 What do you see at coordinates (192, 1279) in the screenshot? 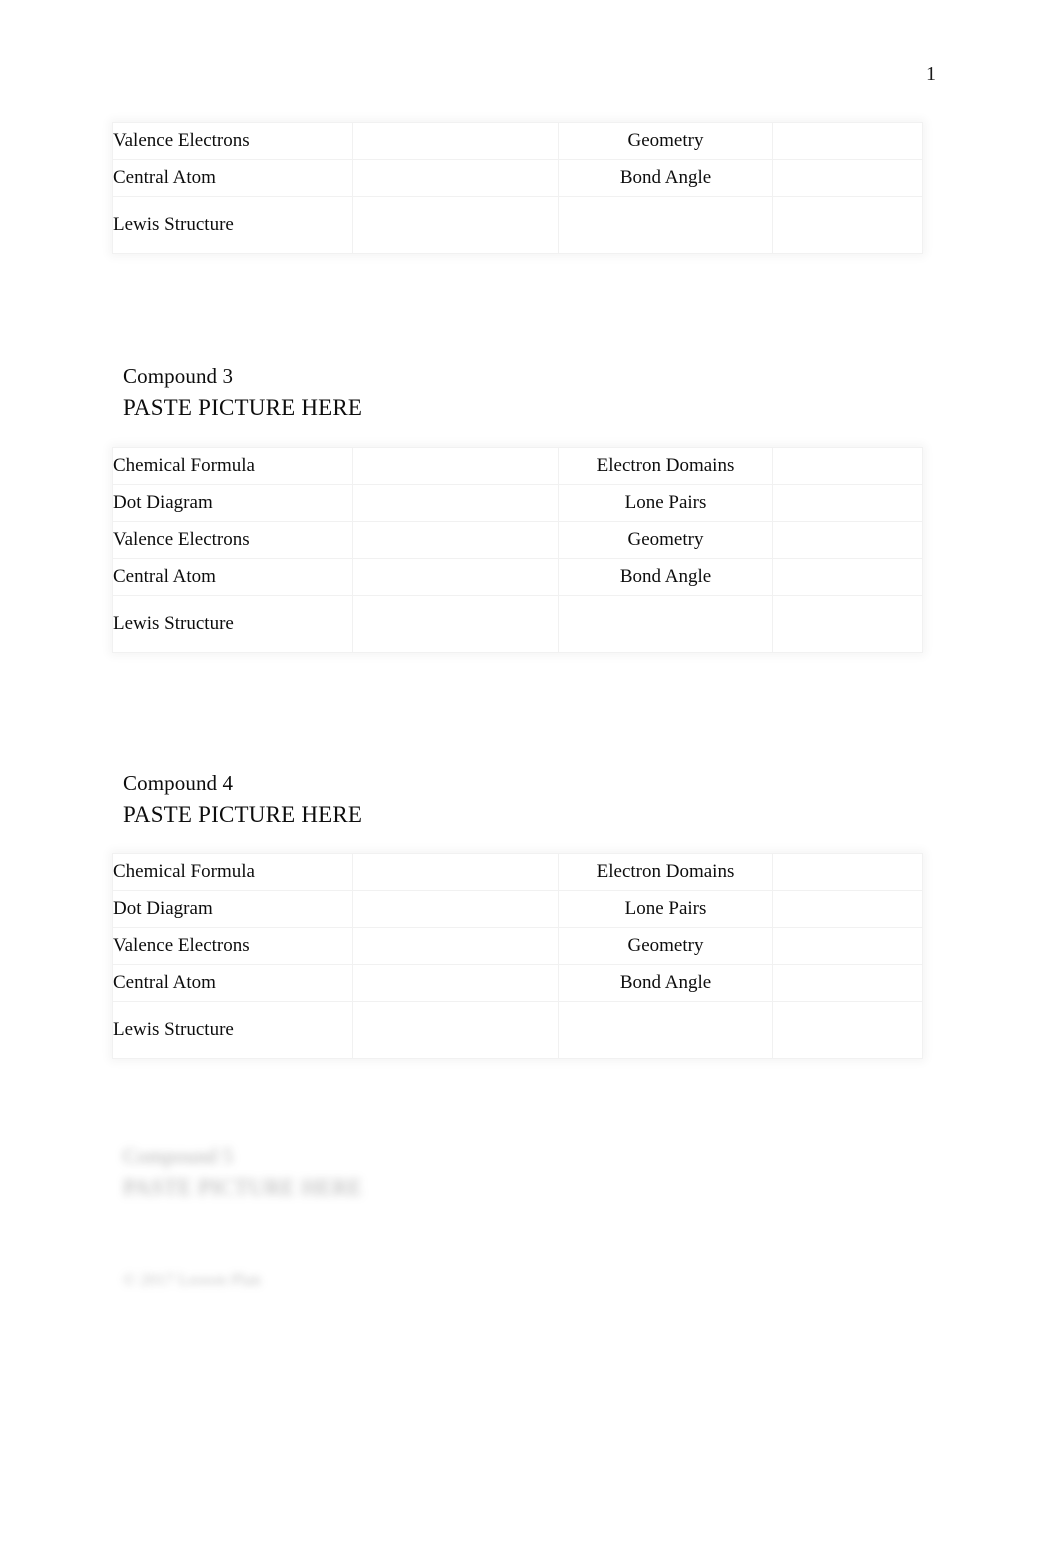
I see `footer-text-obscured: © 2017 Lesson Plan` at bounding box center [192, 1279].